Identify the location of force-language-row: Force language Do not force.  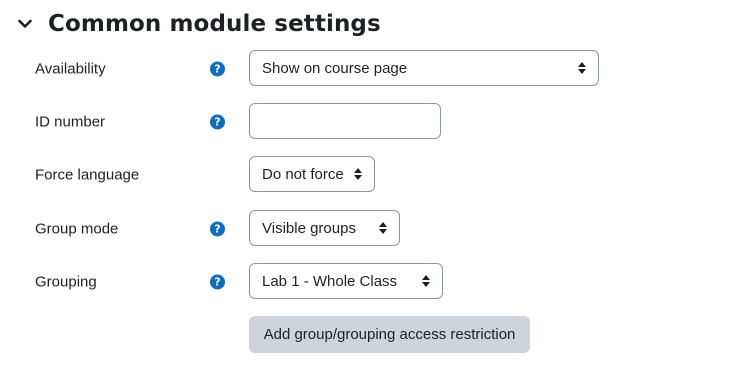
(368, 175).